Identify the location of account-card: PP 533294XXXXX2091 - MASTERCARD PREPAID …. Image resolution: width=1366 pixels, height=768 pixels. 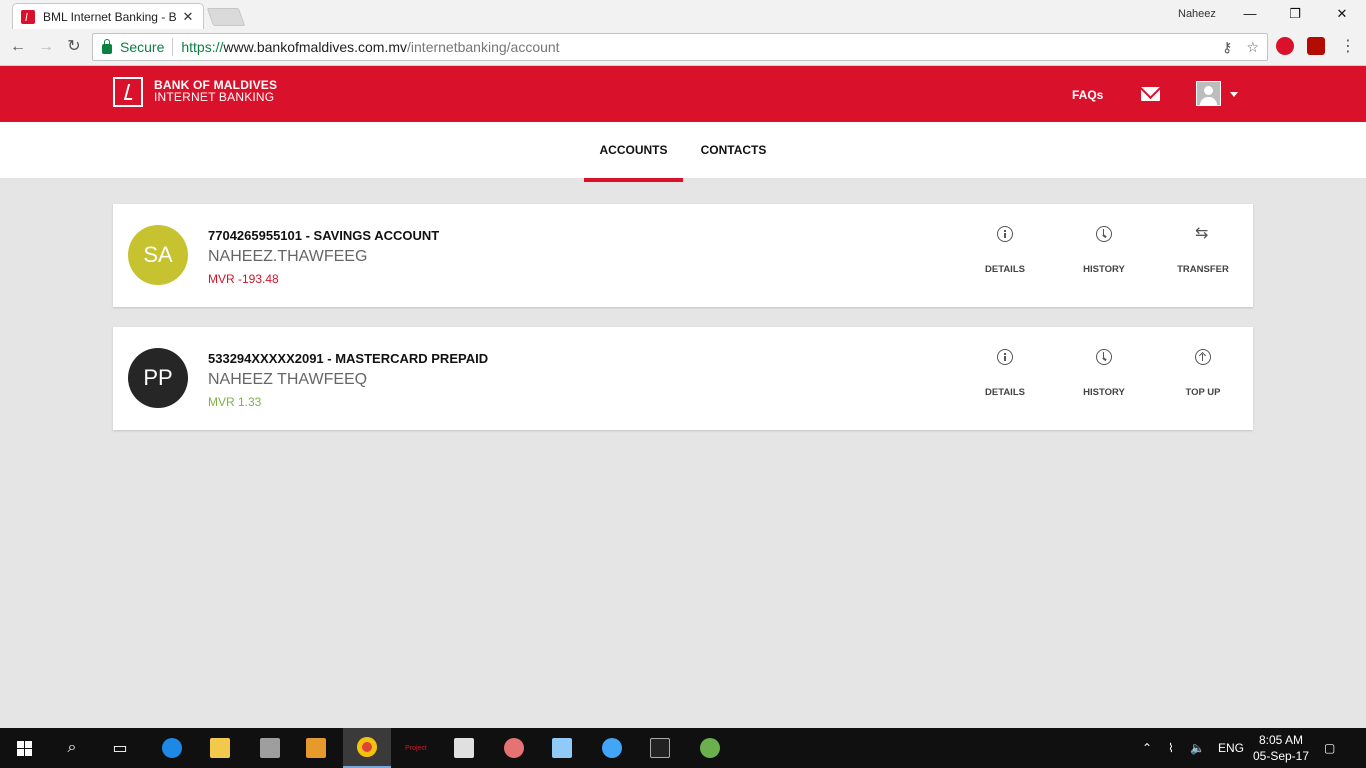
(683, 378).